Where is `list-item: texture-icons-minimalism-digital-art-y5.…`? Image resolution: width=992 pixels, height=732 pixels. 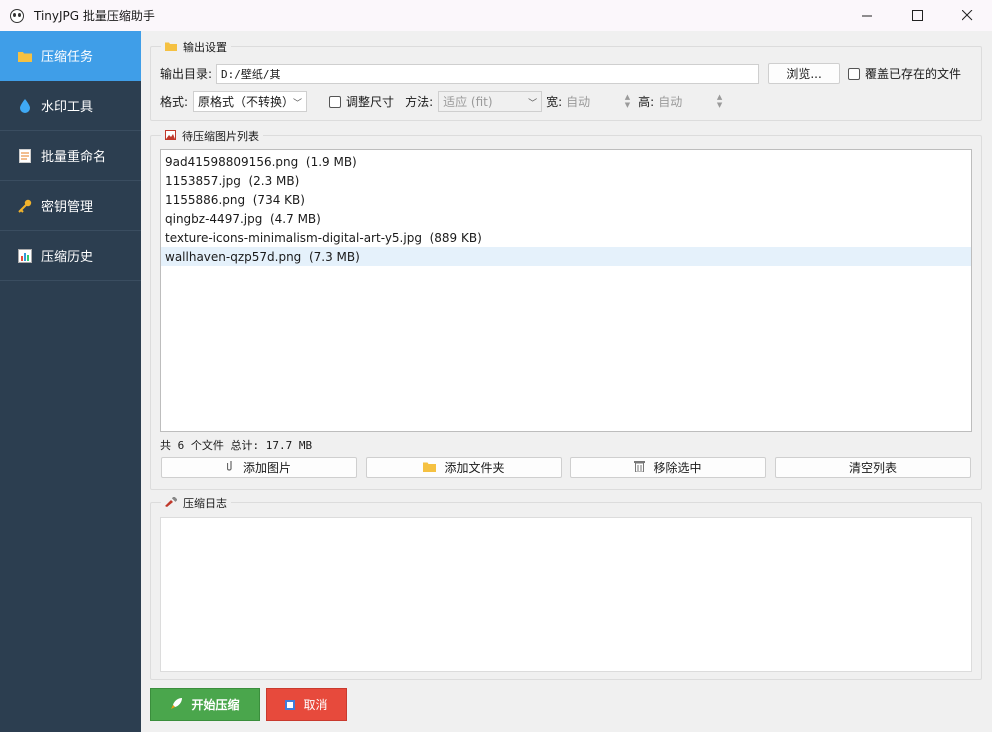
list-item: texture-icons-minimalism-digital-art-y5.… is located at coordinates (566, 237).